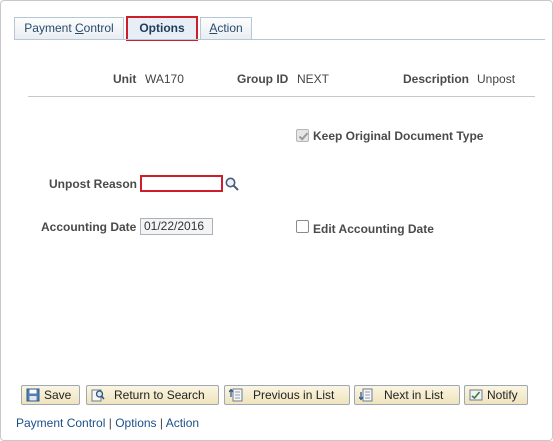  What do you see at coordinates (302, 226) in the screenshot?
I see `edit-accounting-date-checkbox` at bounding box center [302, 226].